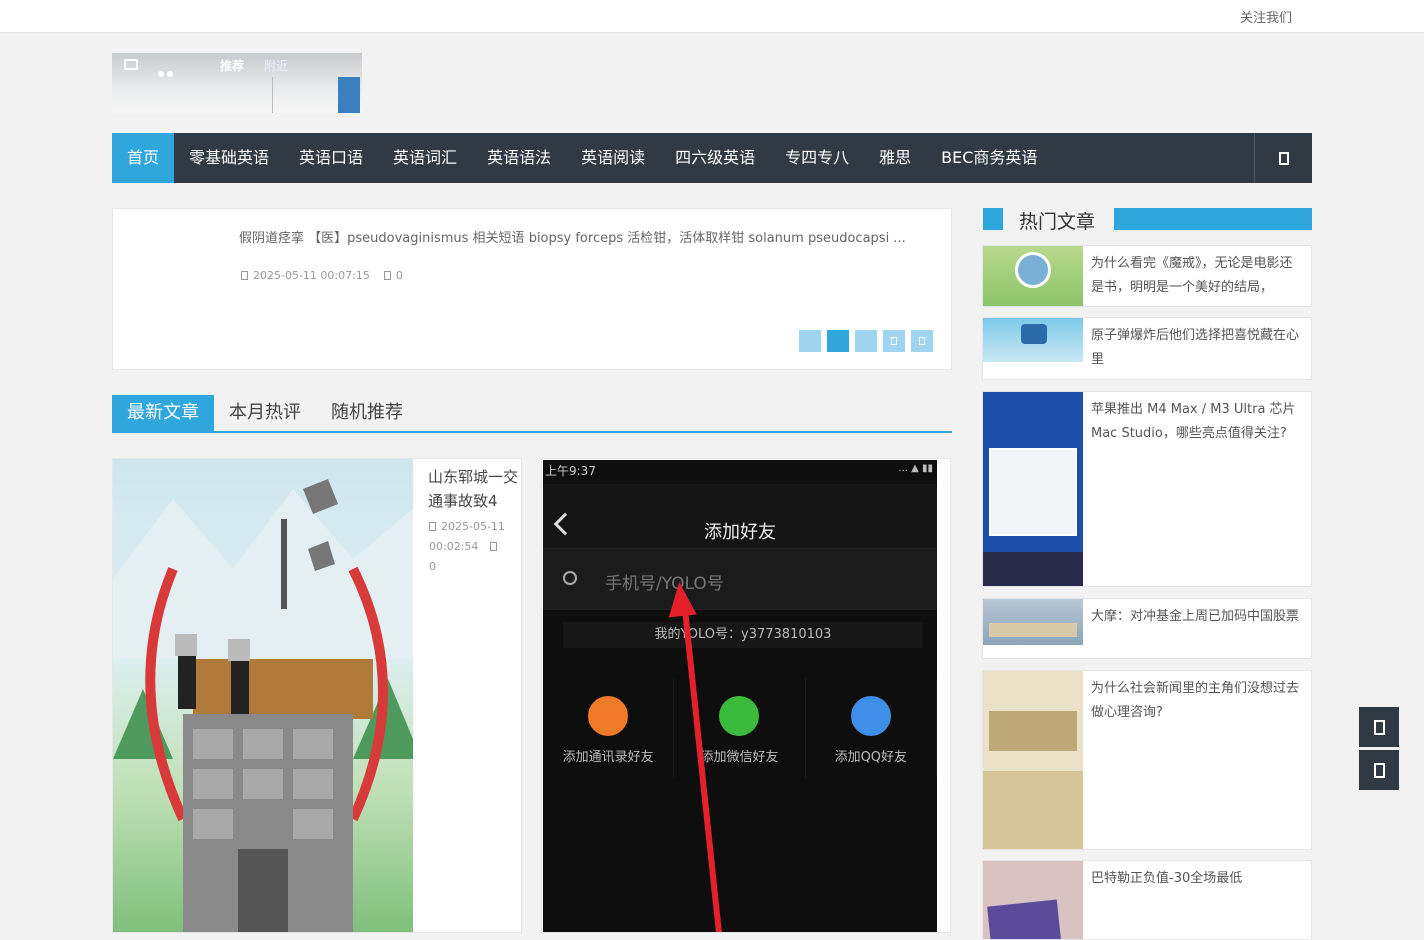 This screenshot has width=1424, height=940. What do you see at coordinates (349, 95) in the screenshot?
I see `logo-blue-strip` at bounding box center [349, 95].